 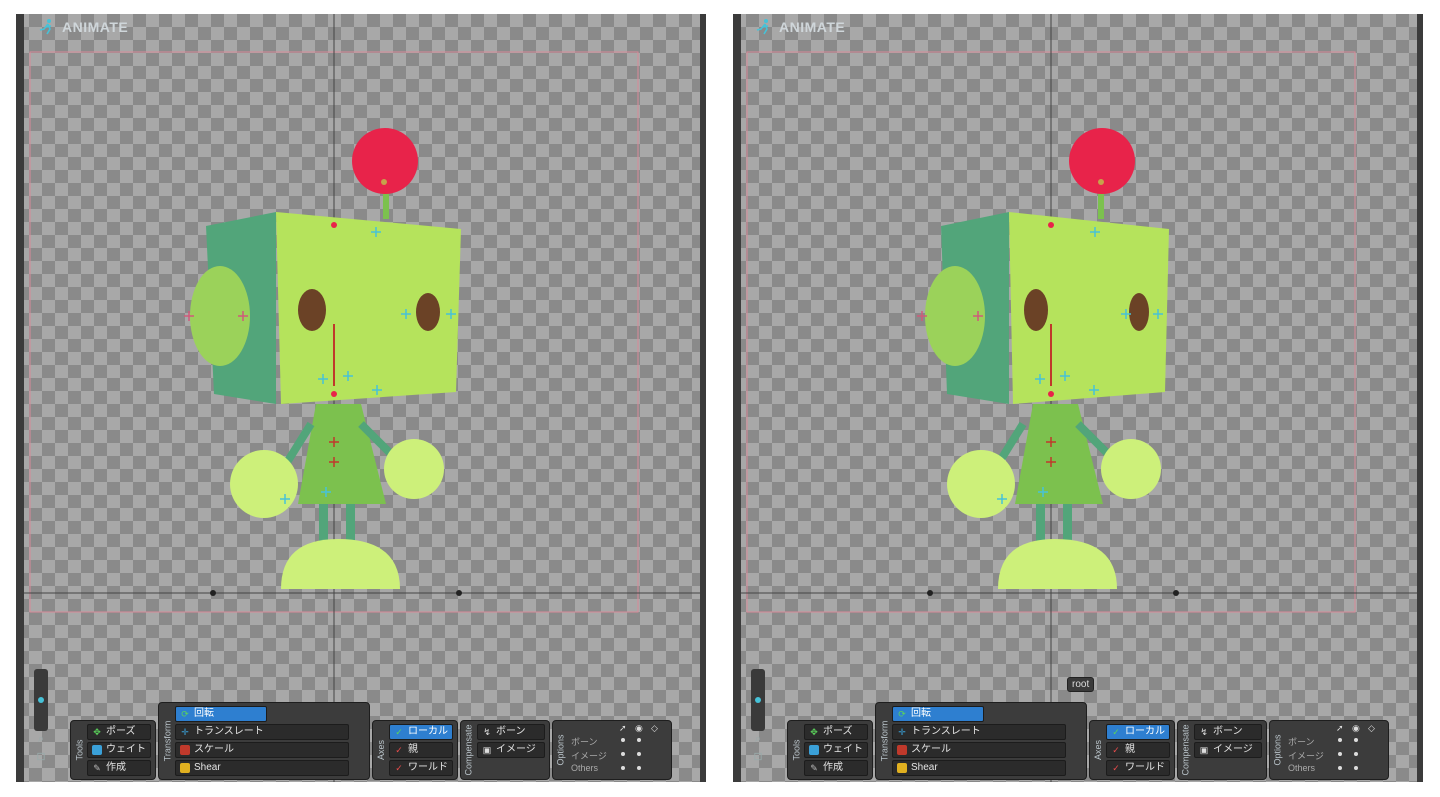 I want to click on option-row-bone: ボーン, so click(x=1301, y=742).